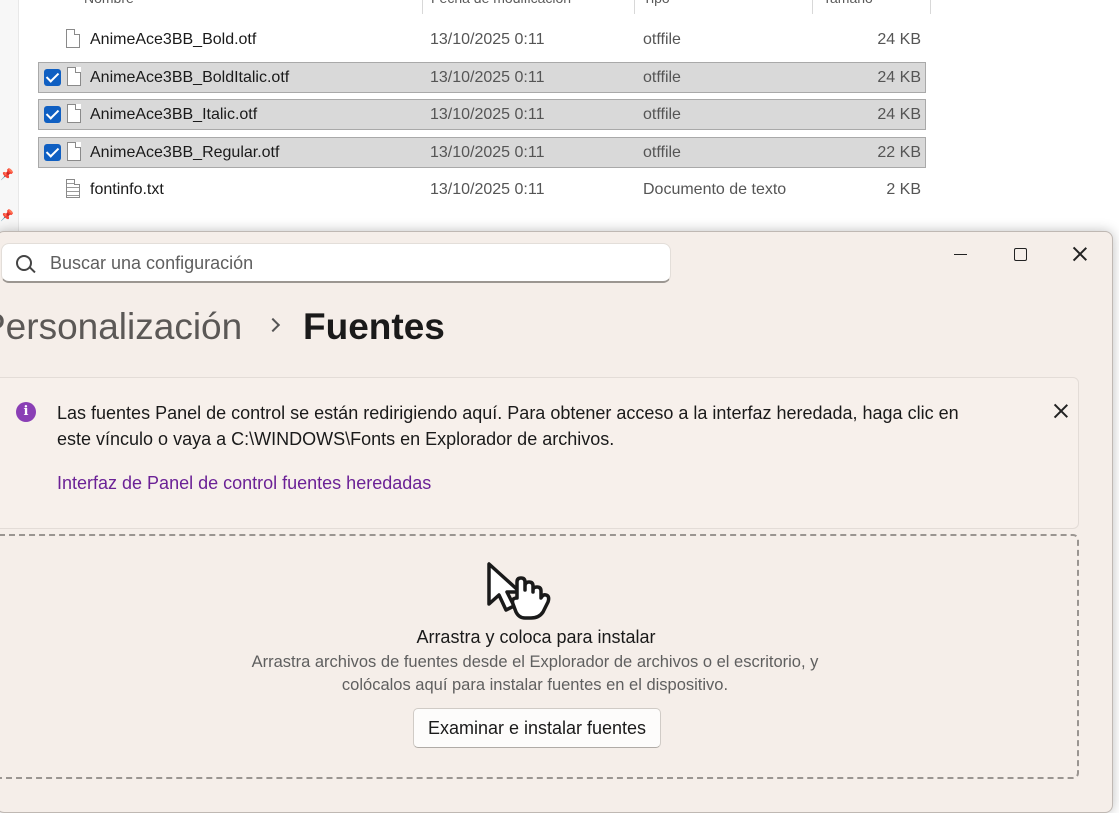  I want to click on column-header-date: Fecha de modificación, so click(501, 6).